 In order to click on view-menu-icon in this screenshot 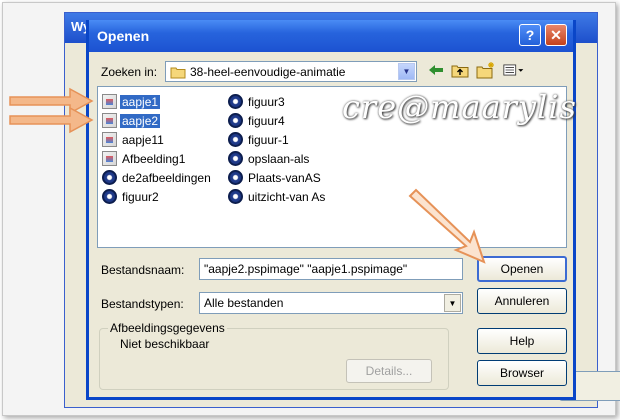, I will do `click(514, 70)`.